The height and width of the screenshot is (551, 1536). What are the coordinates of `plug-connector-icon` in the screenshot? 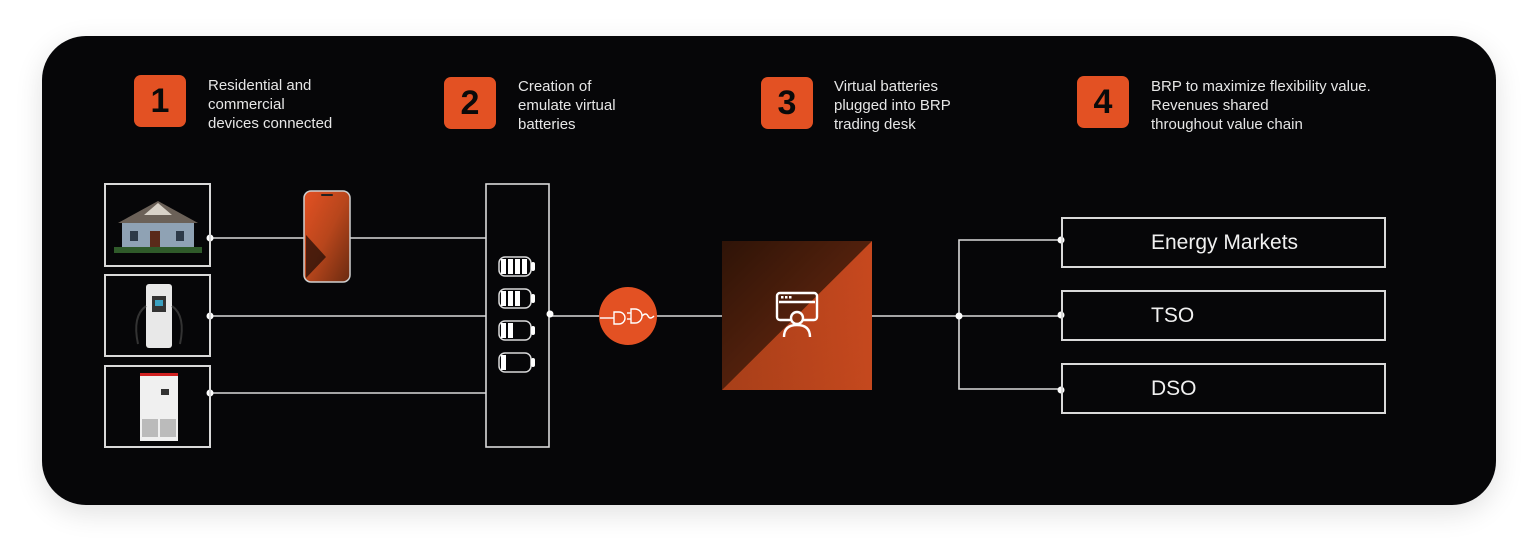 It's located at (628, 316).